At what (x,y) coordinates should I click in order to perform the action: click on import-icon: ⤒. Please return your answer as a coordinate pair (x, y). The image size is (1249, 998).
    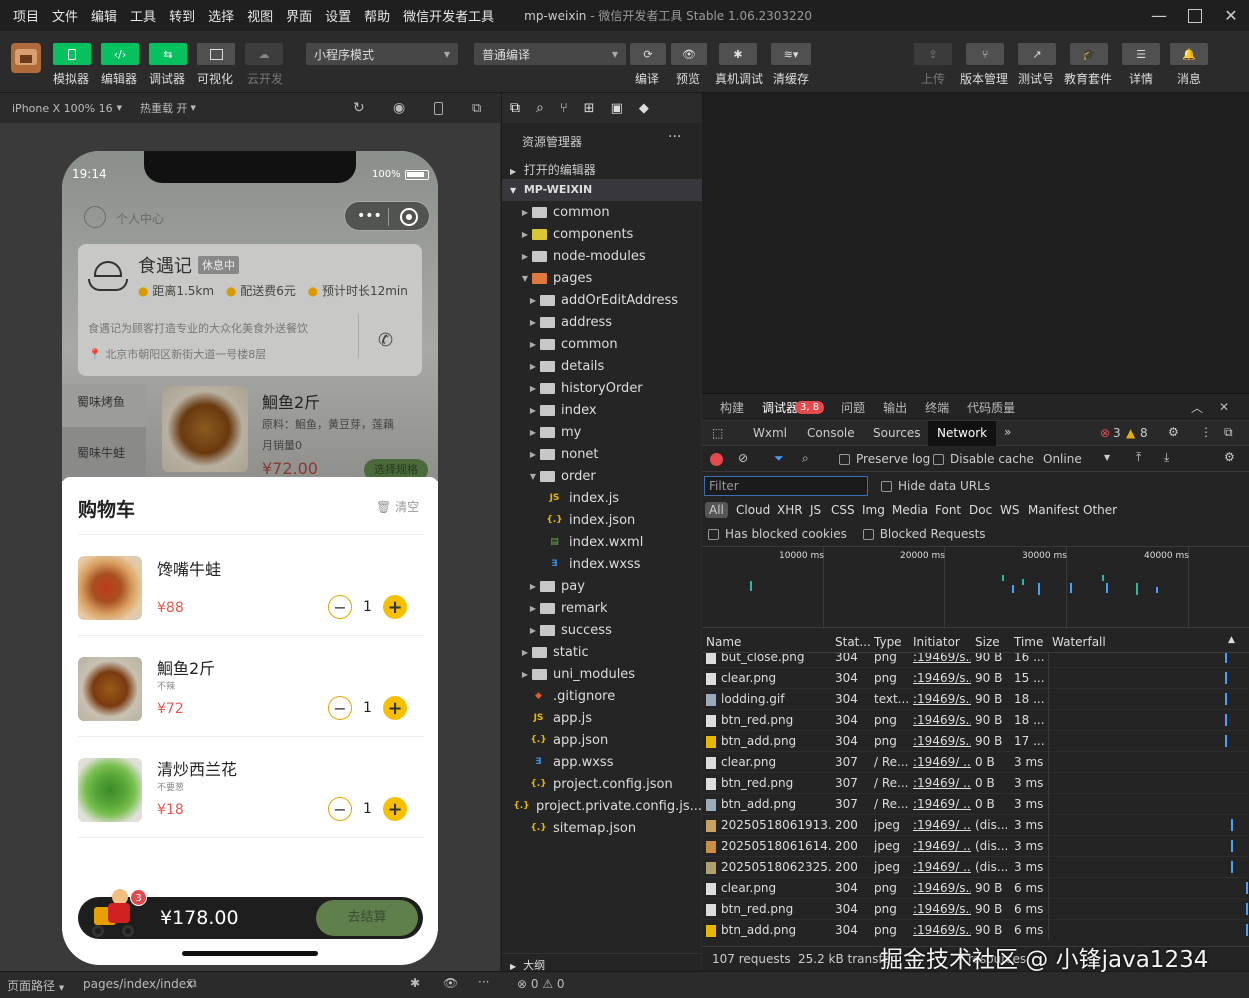
    Looking at the image, I should click on (1138, 457).